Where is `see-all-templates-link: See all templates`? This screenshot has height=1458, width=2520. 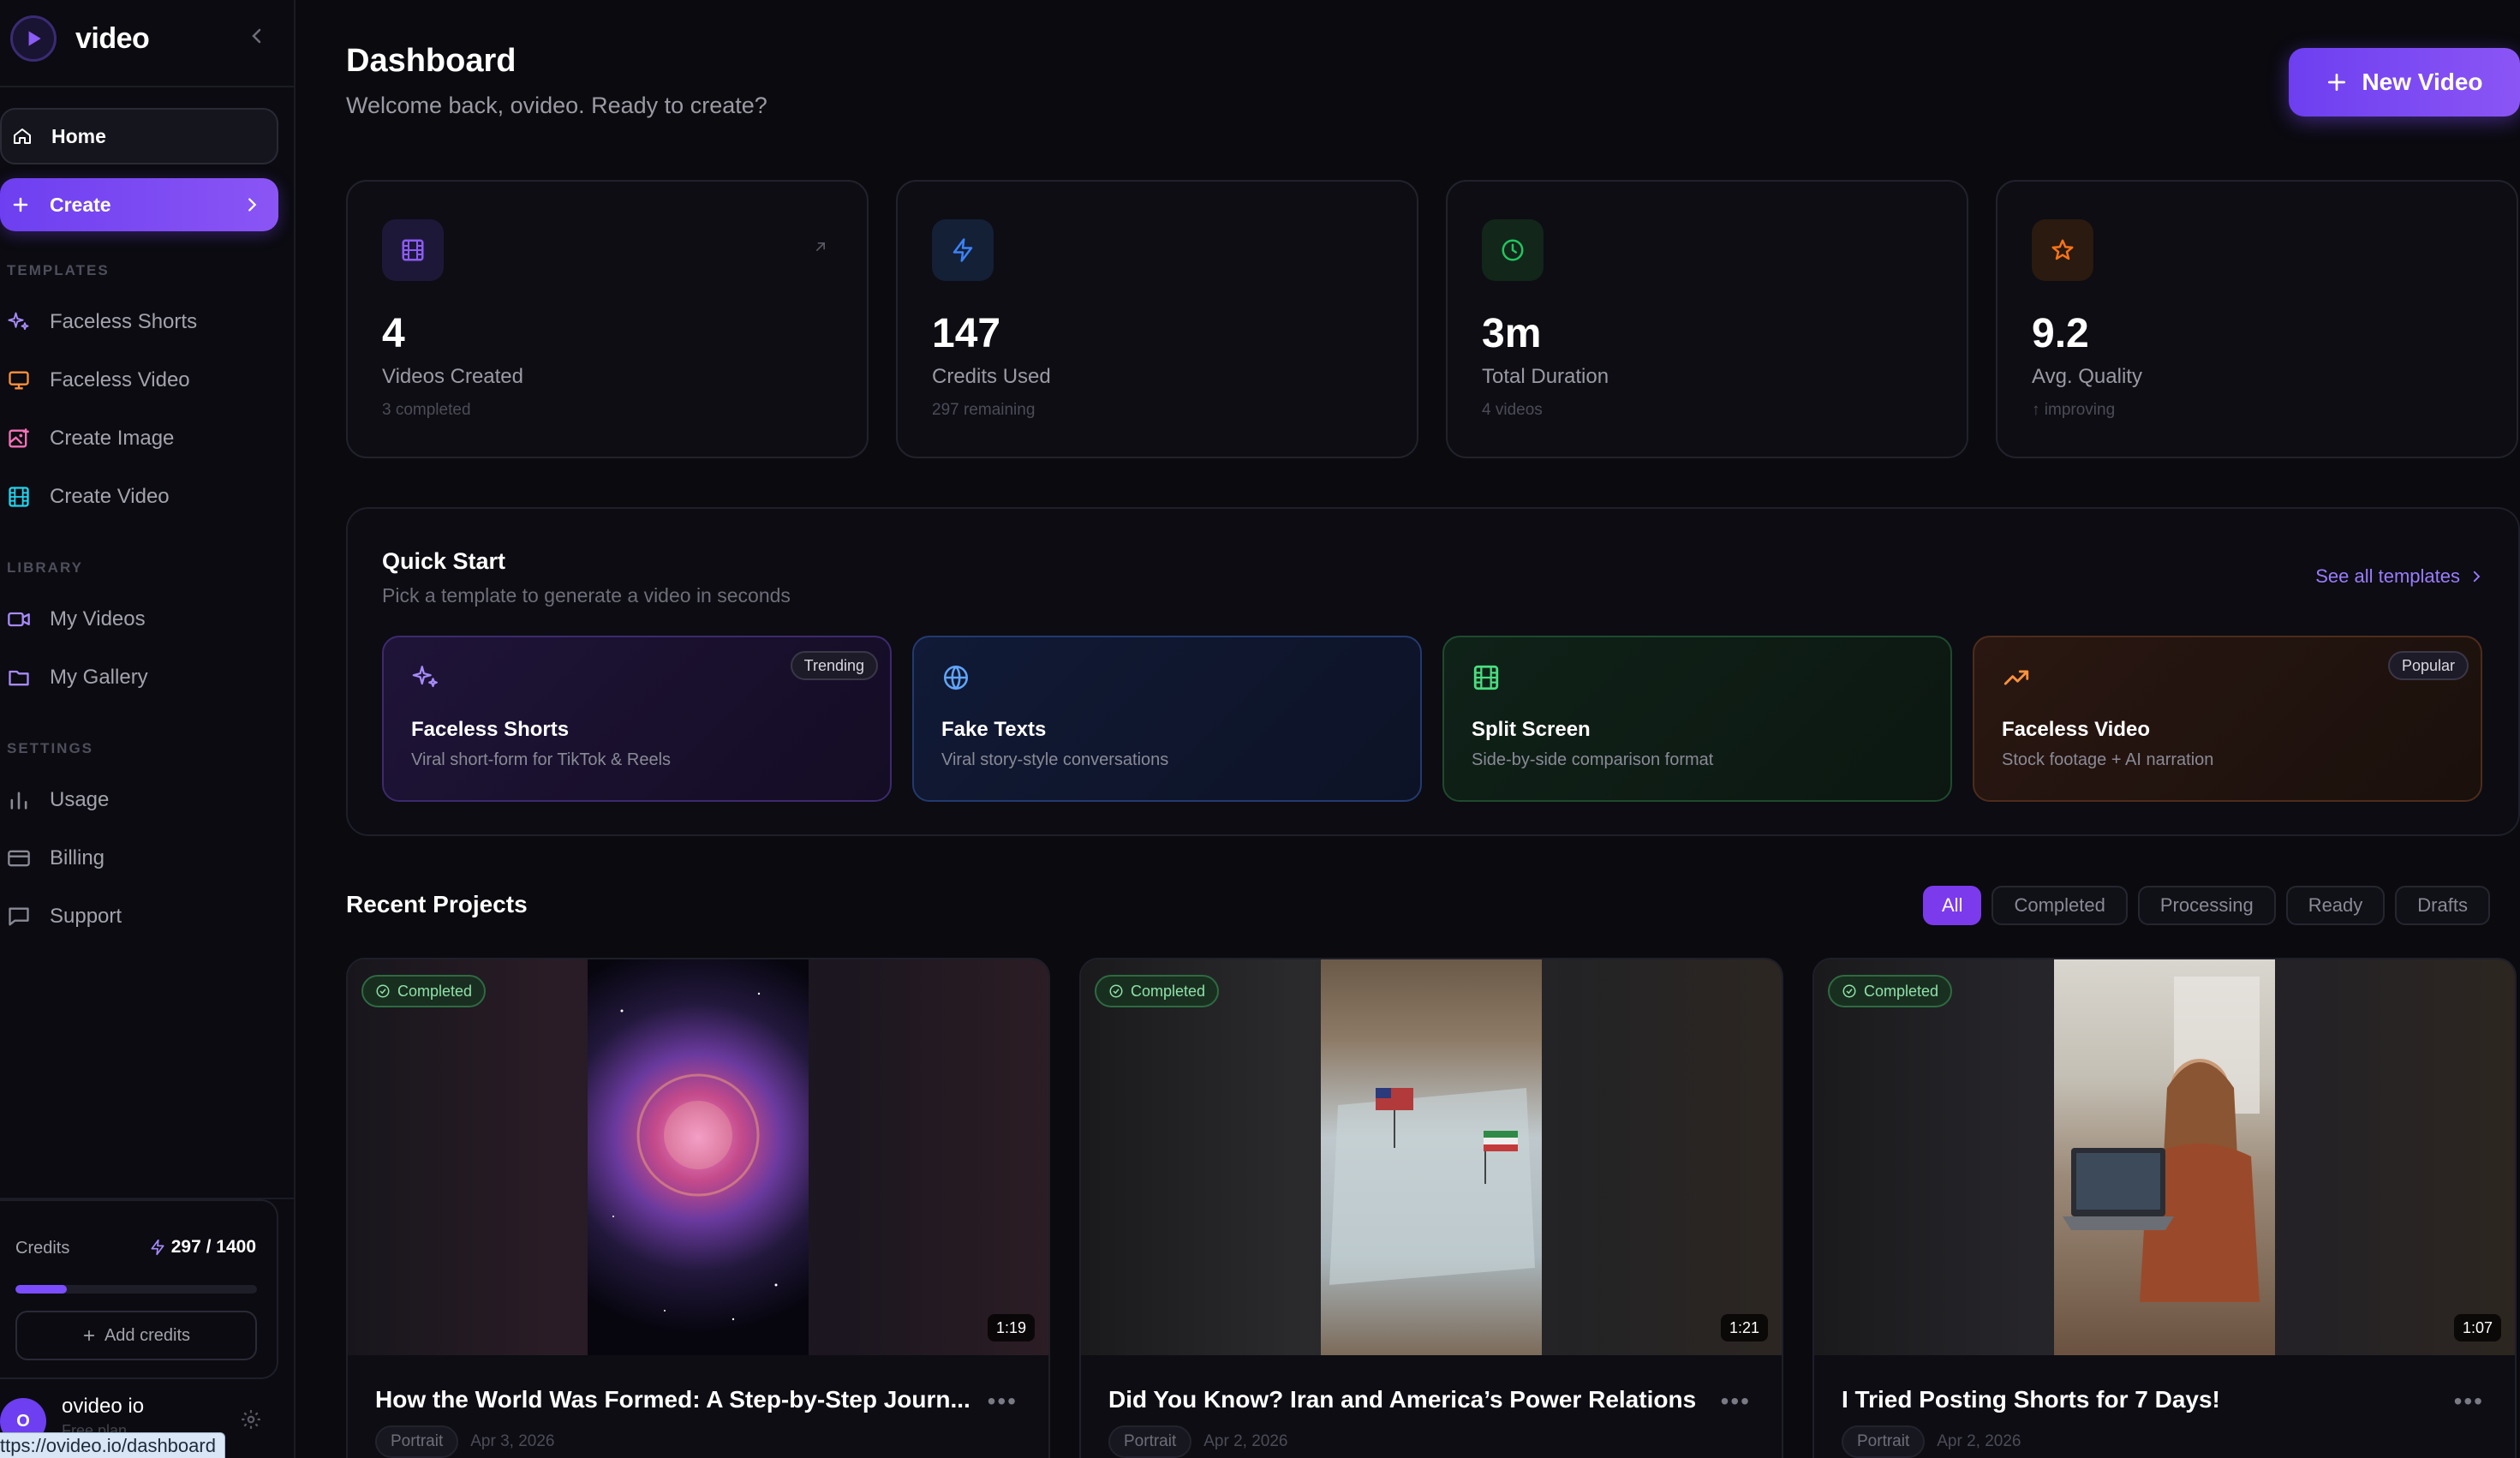
see-all-templates-link: See all templates is located at coordinates (2400, 576).